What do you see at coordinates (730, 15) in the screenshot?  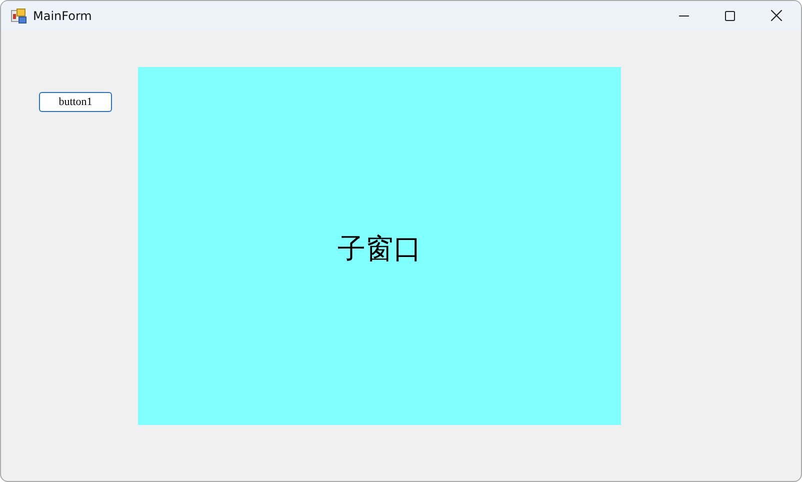 I see `maximize-icon` at bounding box center [730, 15].